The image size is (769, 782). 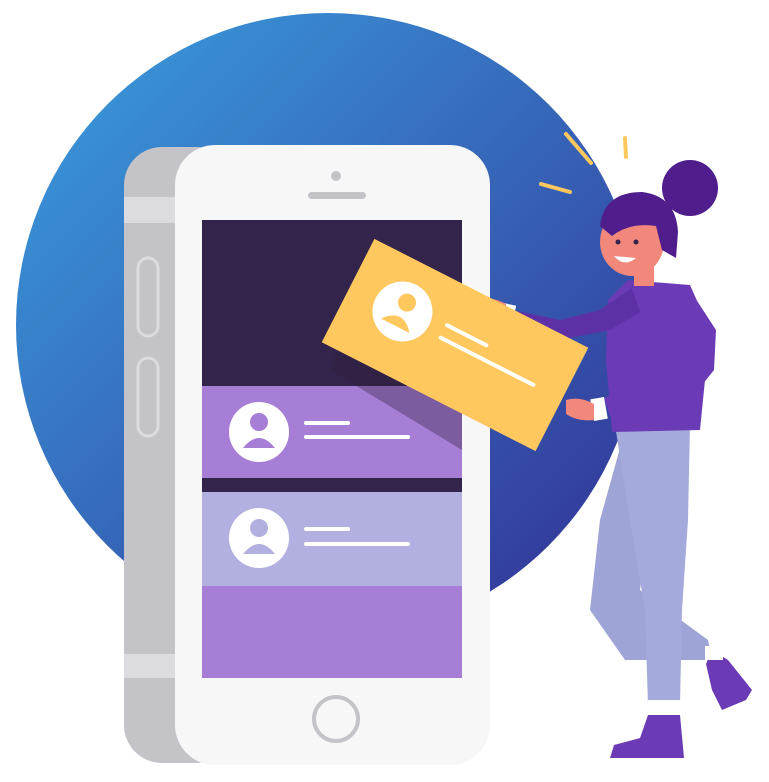 I want to click on volume-button-up, so click(x=148, y=297).